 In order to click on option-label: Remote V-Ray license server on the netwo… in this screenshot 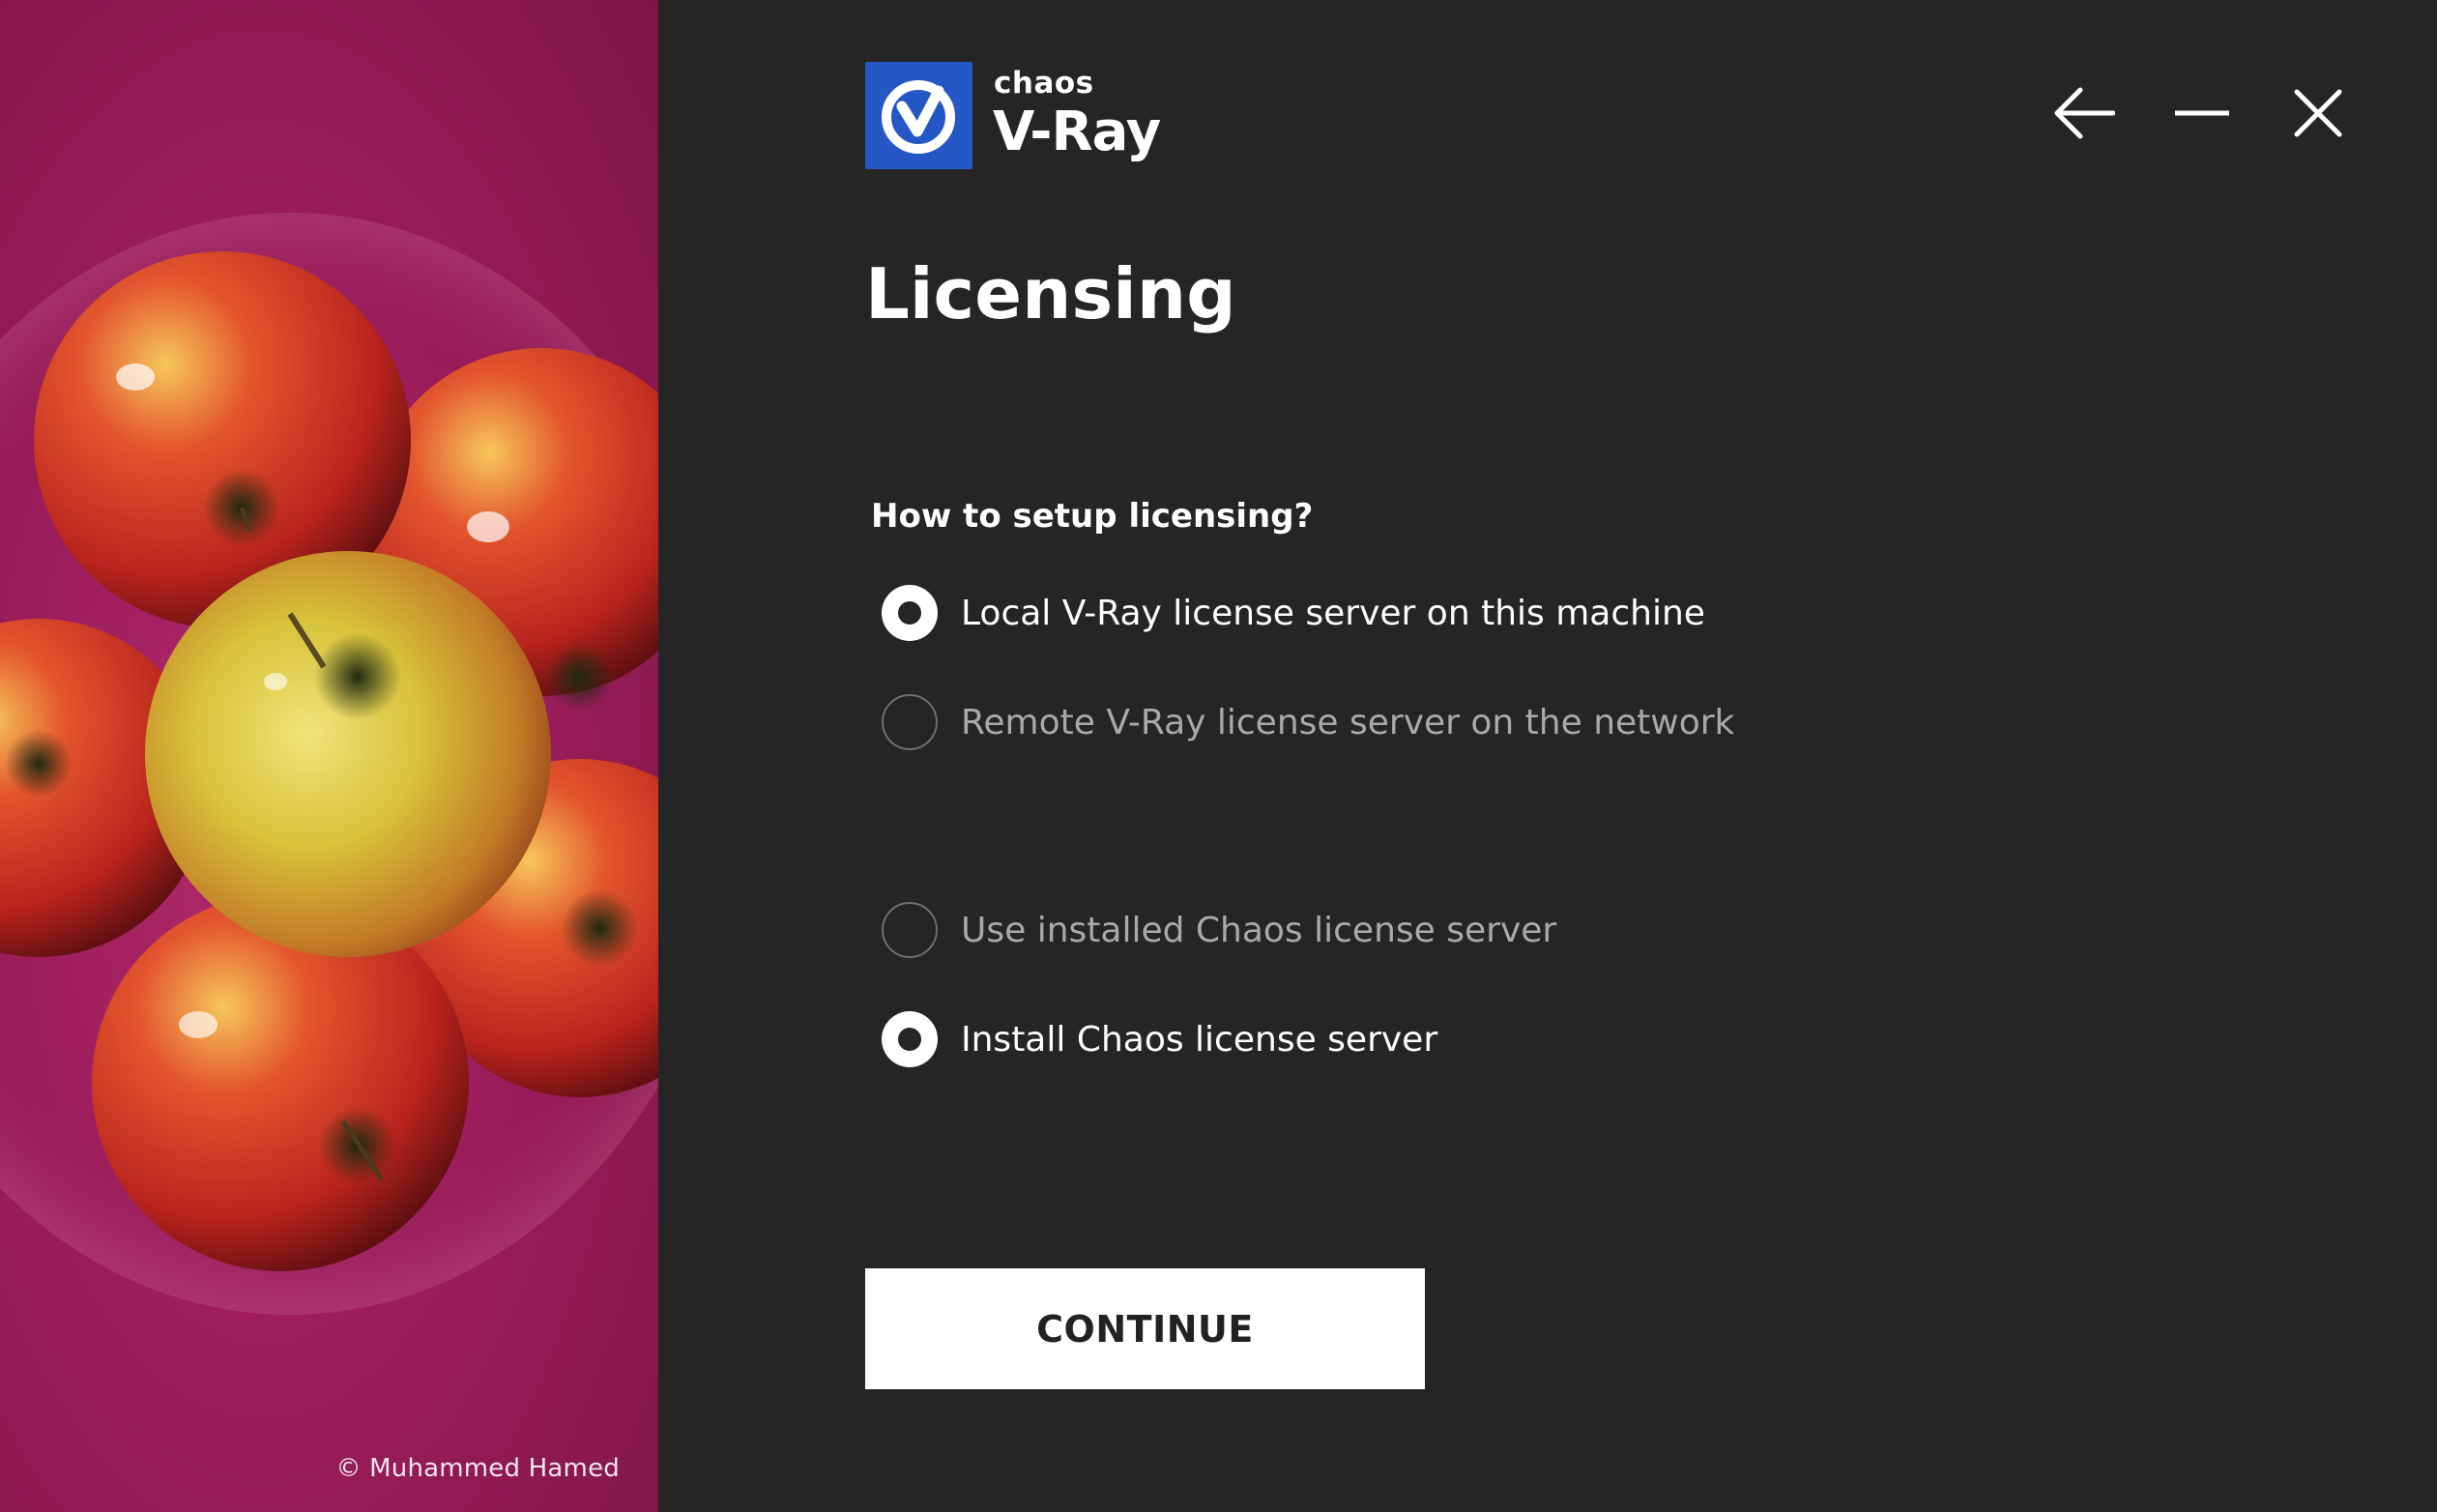, I will do `click(1348, 722)`.